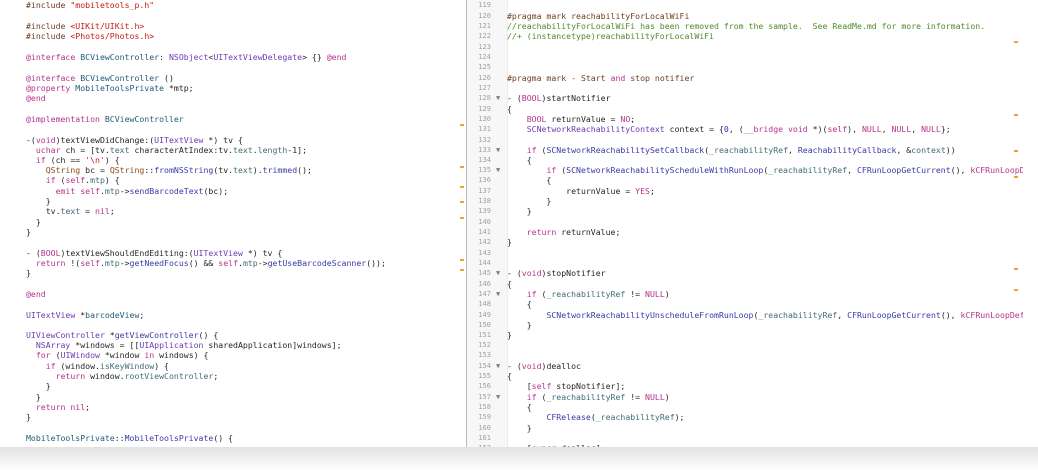  I want to click on code-line: 136 {, so click(745, 180).